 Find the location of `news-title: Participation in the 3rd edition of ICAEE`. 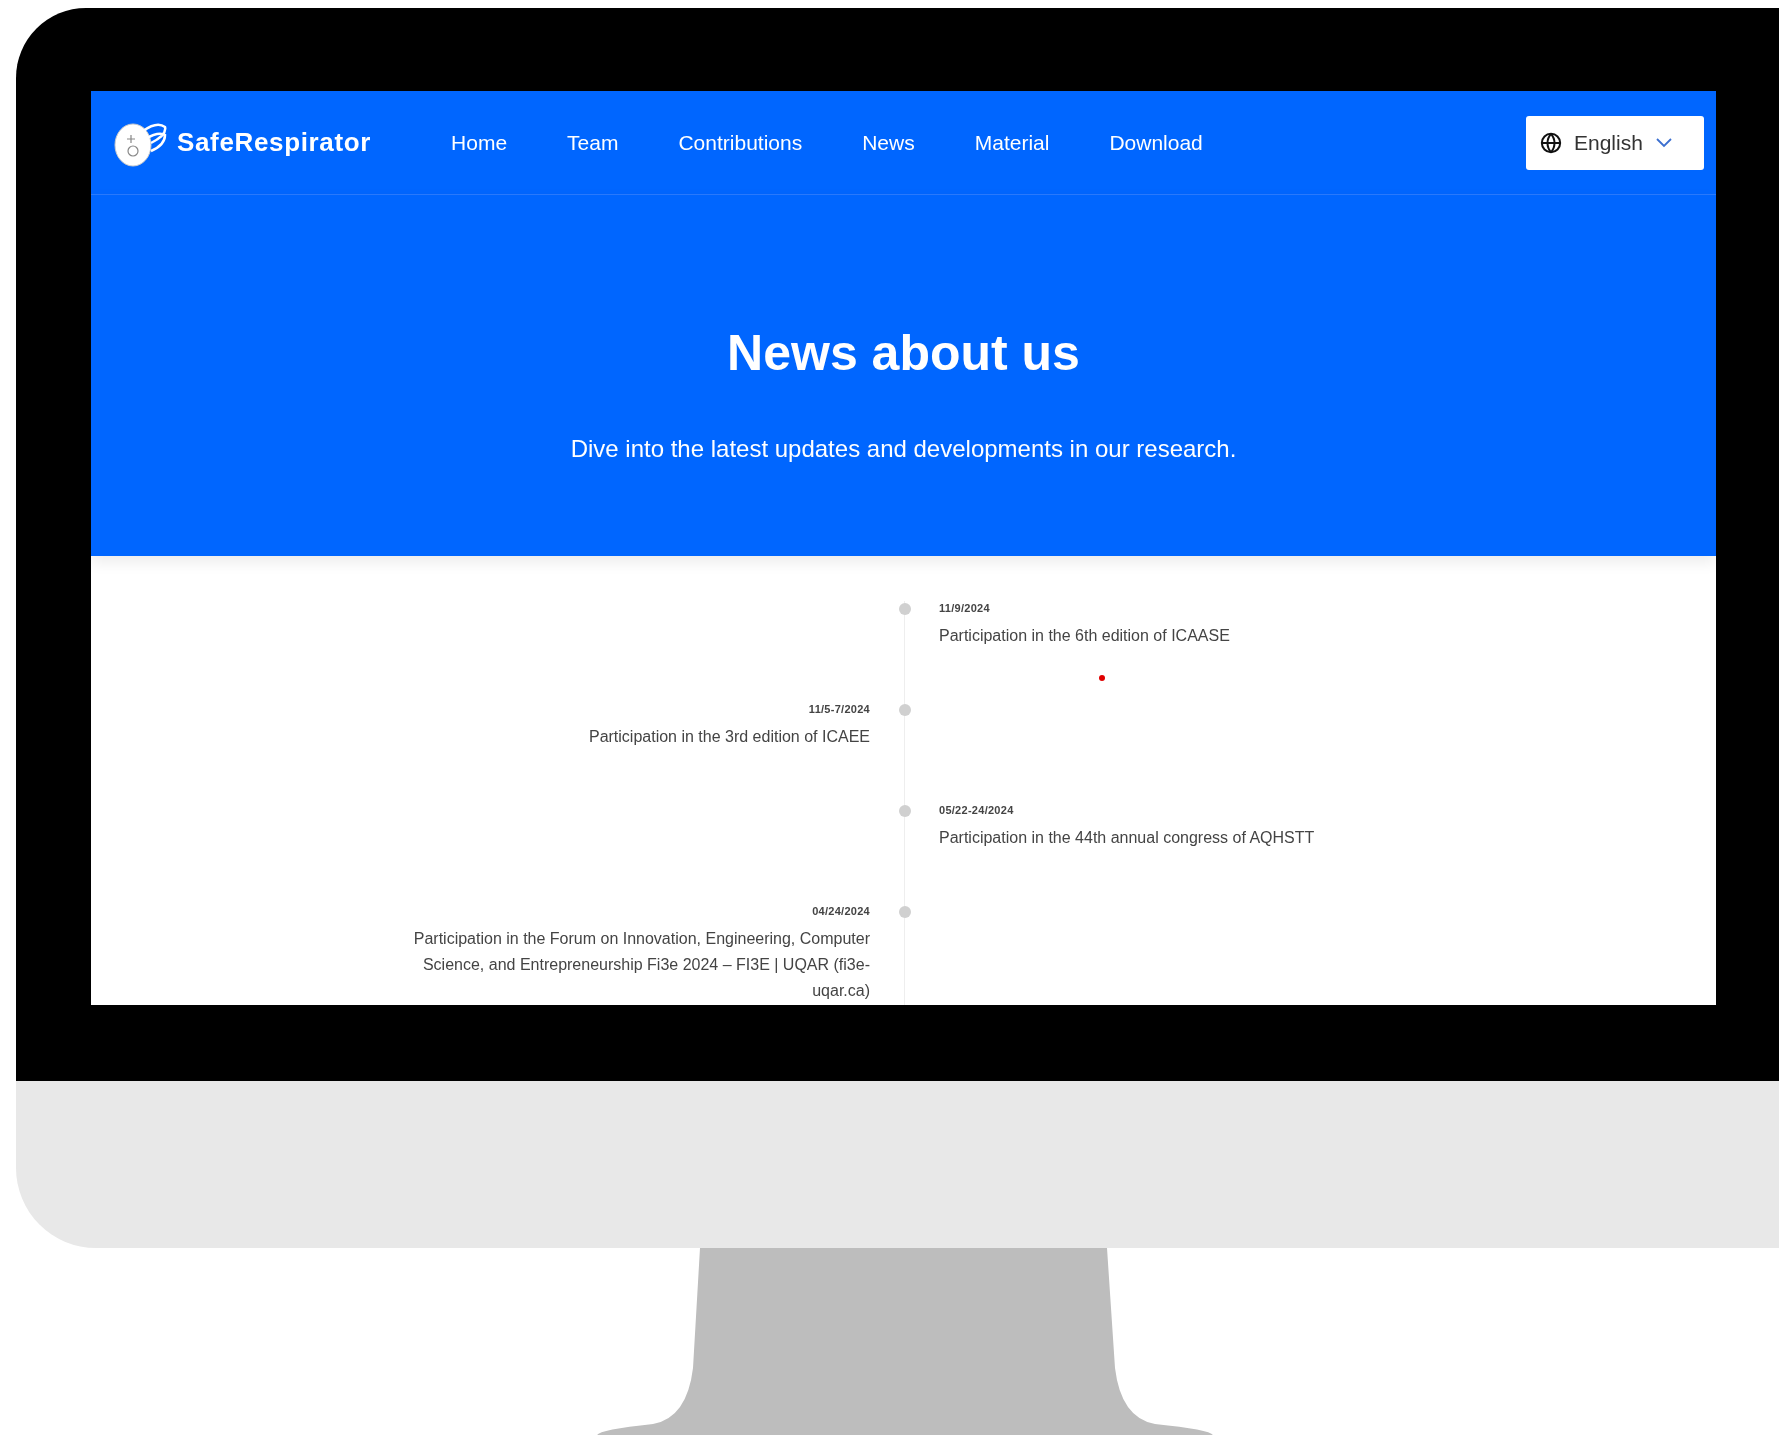

news-title: Participation in the 3rd edition of ICAEE is located at coordinates (729, 737).